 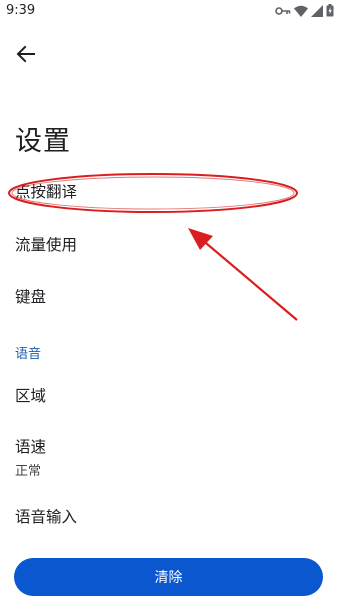 I want to click on setting-item-data-usage: 流量使用, so click(x=165, y=244).